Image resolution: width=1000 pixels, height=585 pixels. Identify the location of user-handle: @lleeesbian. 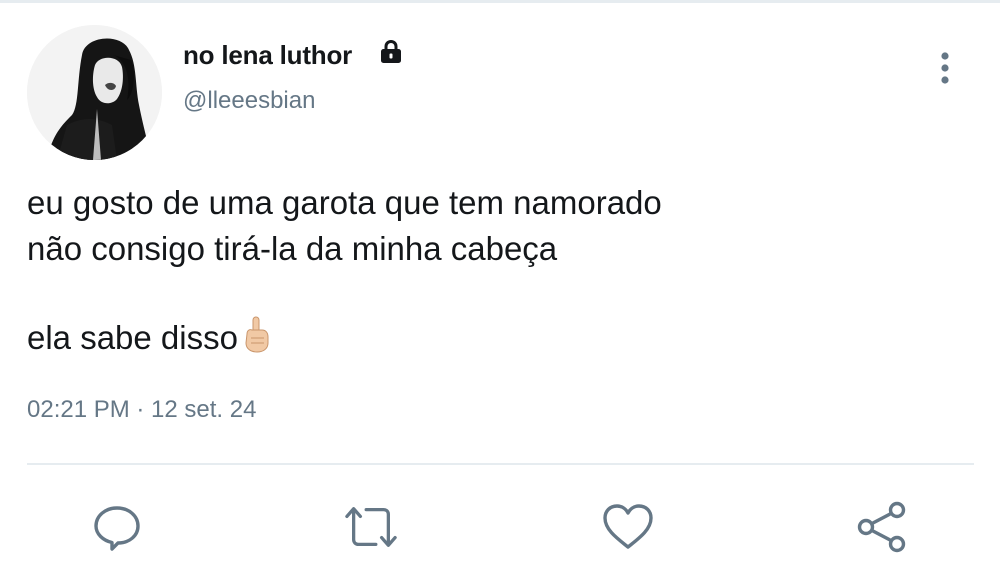
(249, 101).